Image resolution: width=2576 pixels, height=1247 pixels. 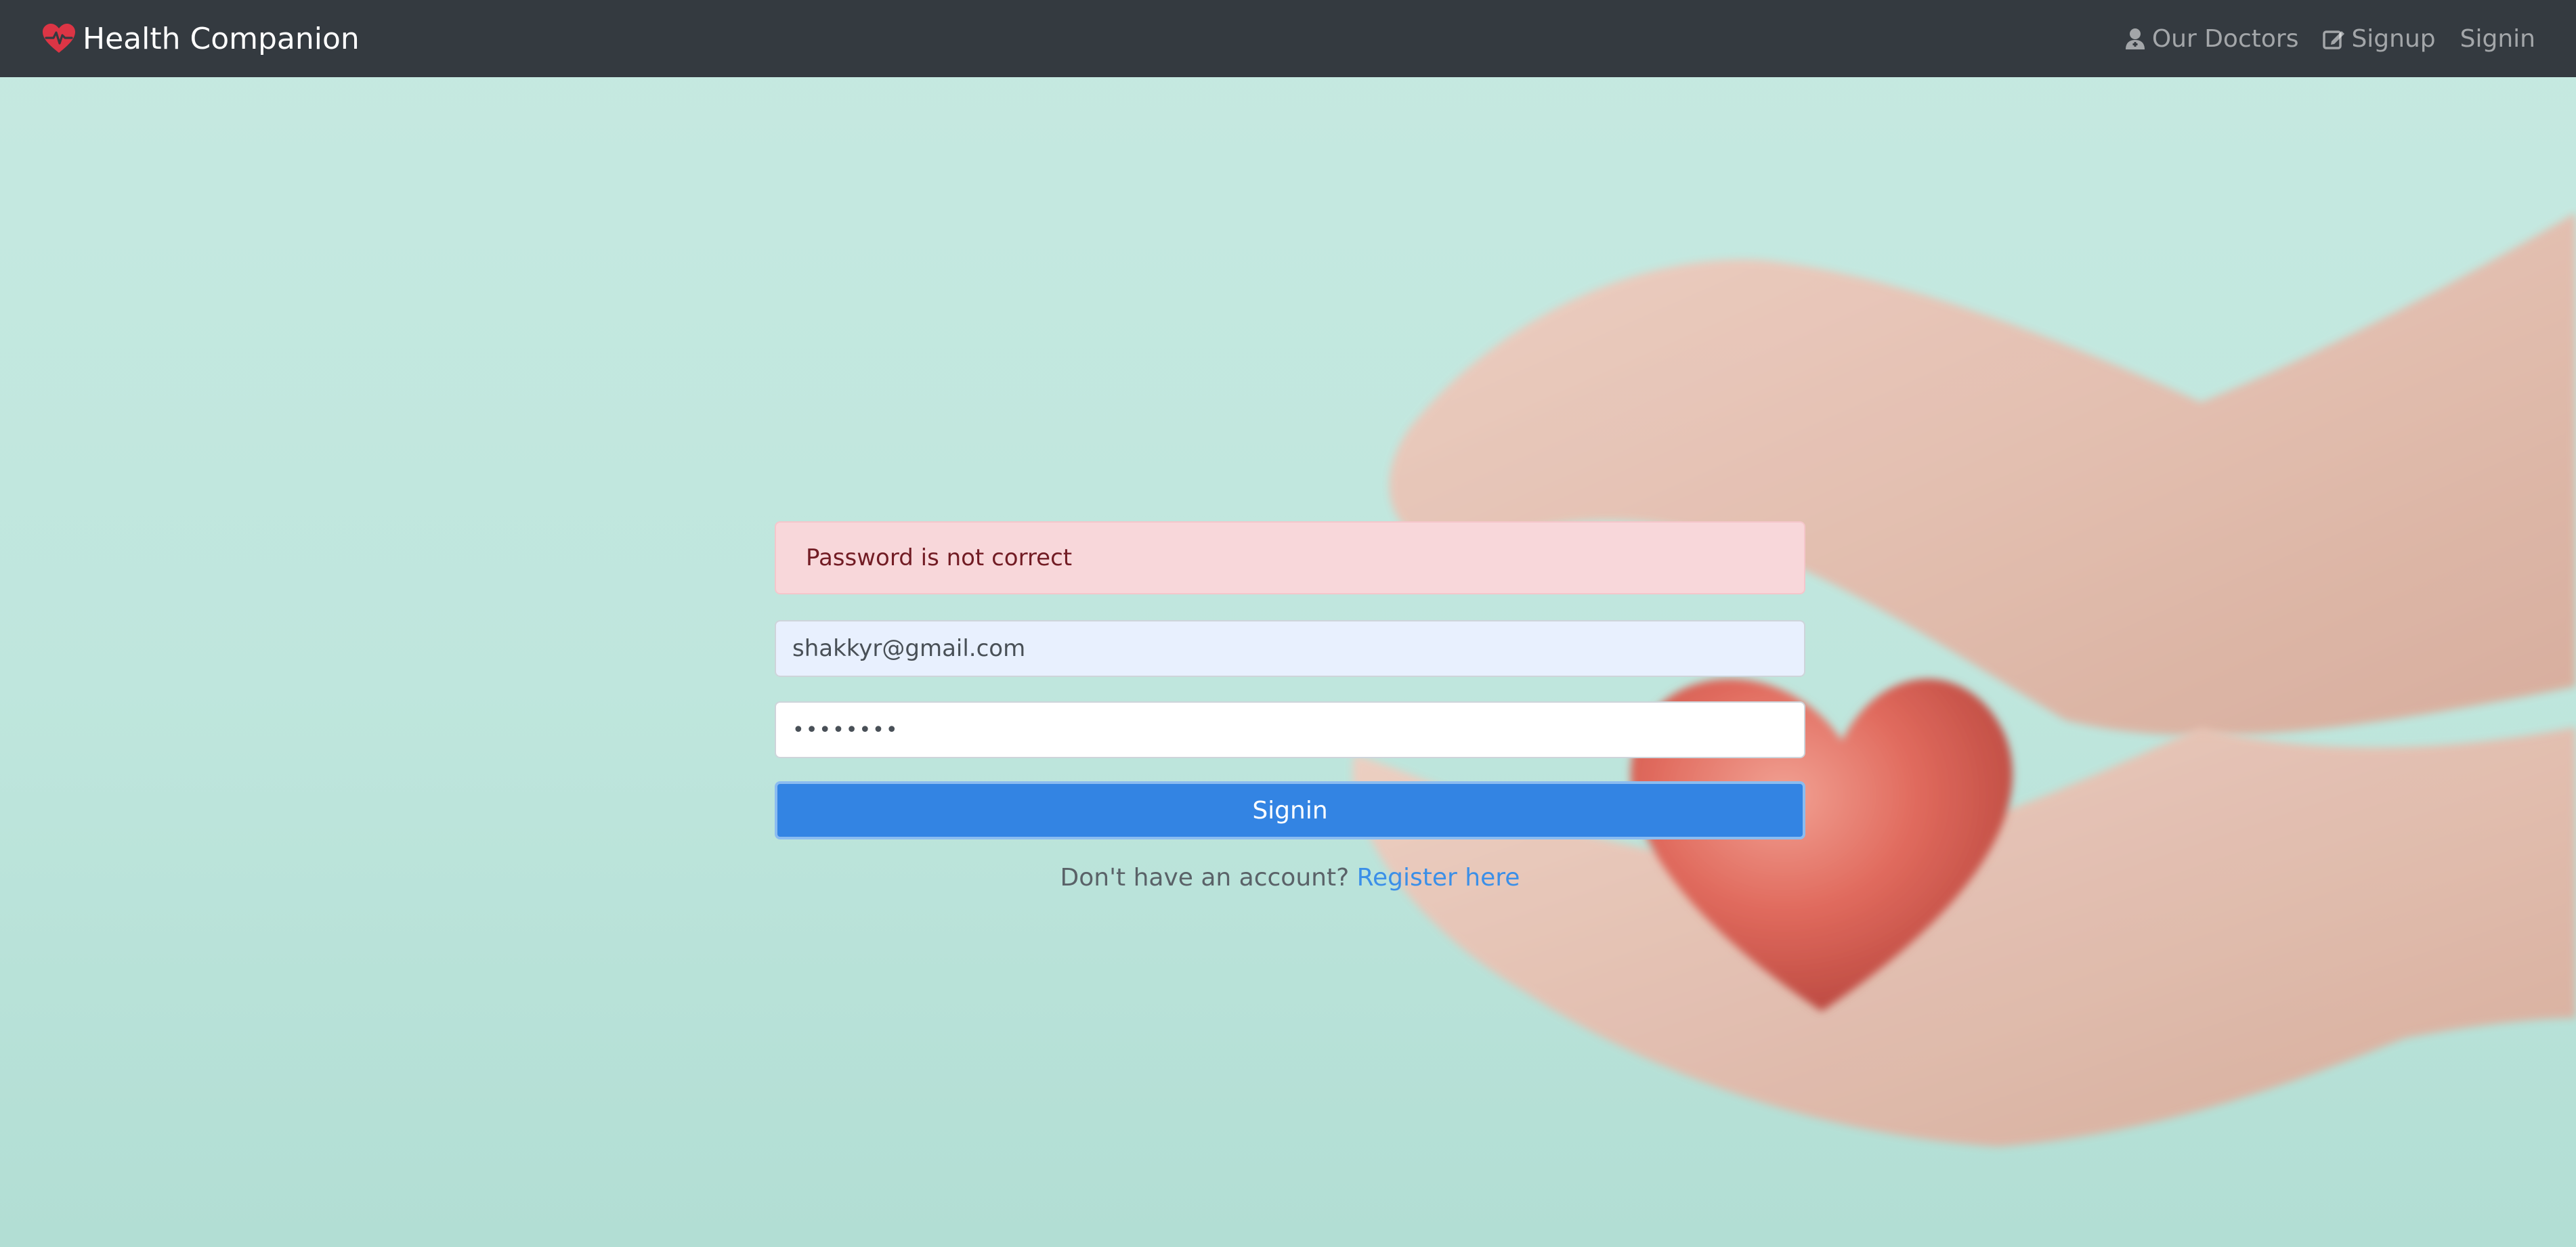 I want to click on nav-our-doctors-label: Our Doctors, so click(x=2225, y=38).